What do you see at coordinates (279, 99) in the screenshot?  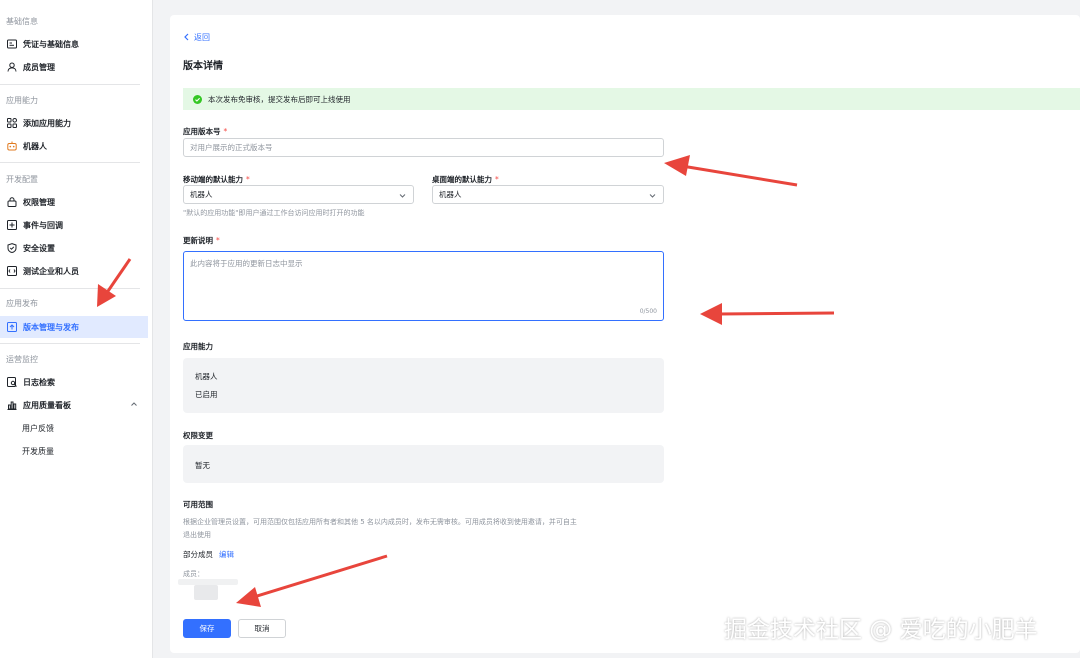 I see `notice-text: 本次发布免审核，提交发布后即可上线使用` at bounding box center [279, 99].